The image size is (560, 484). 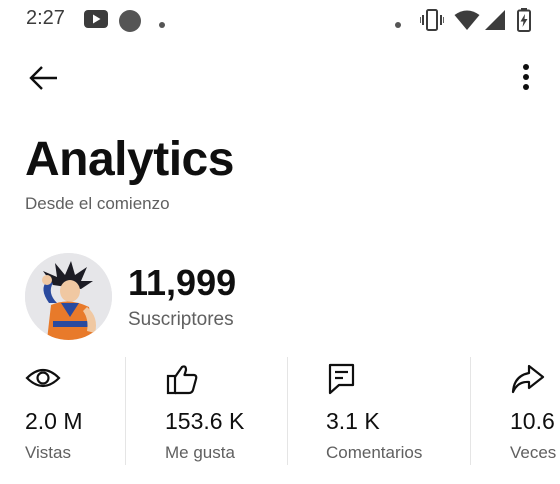 I want to click on youtube-icon, so click(x=96, y=21).